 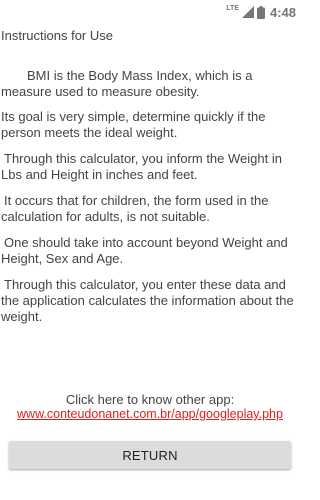 I want to click on status-bar: LTE 4:48, so click(x=150, y=12).